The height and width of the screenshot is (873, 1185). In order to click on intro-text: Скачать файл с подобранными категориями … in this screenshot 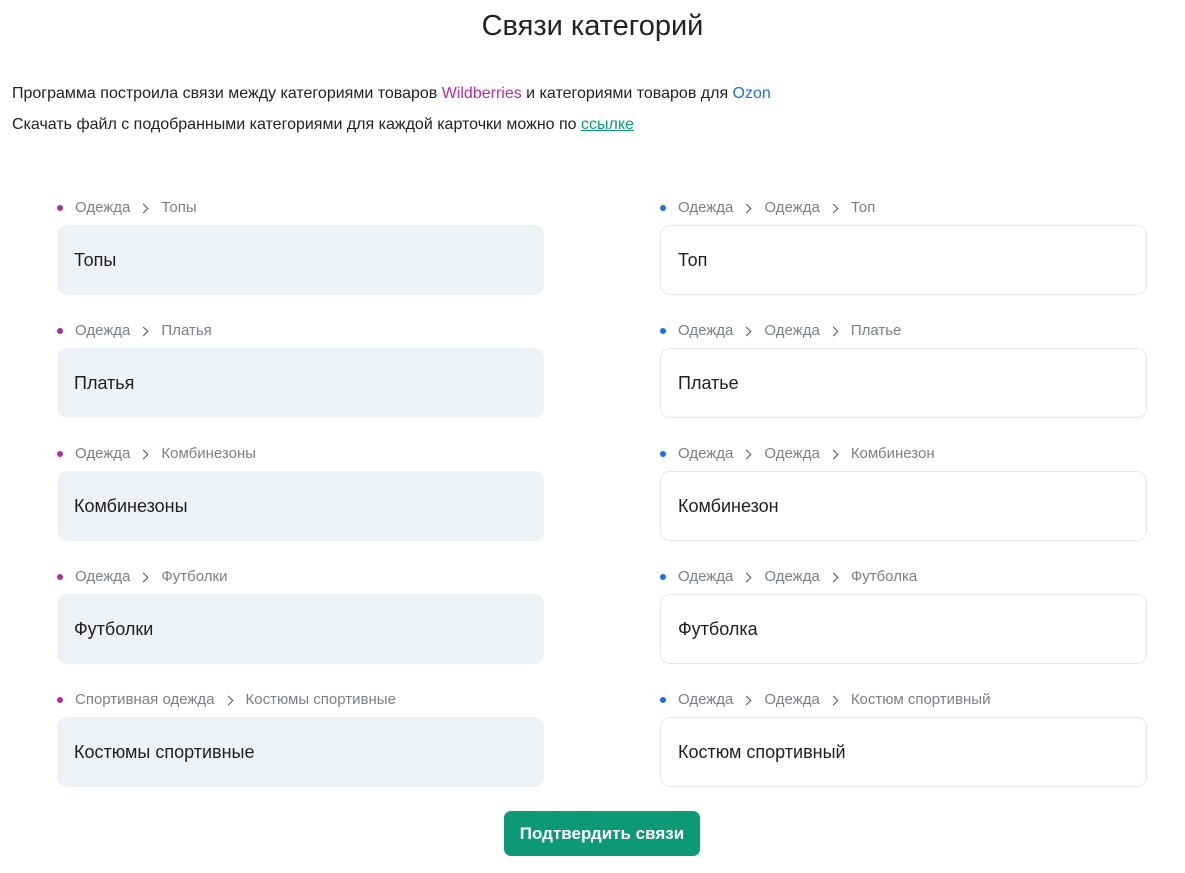, I will do `click(297, 124)`.